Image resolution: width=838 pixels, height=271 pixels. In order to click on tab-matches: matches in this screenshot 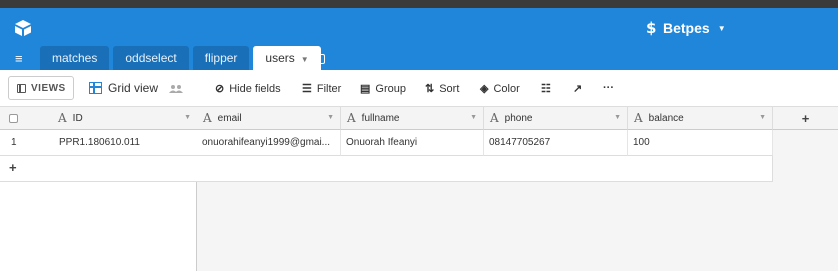, I will do `click(75, 58)`.